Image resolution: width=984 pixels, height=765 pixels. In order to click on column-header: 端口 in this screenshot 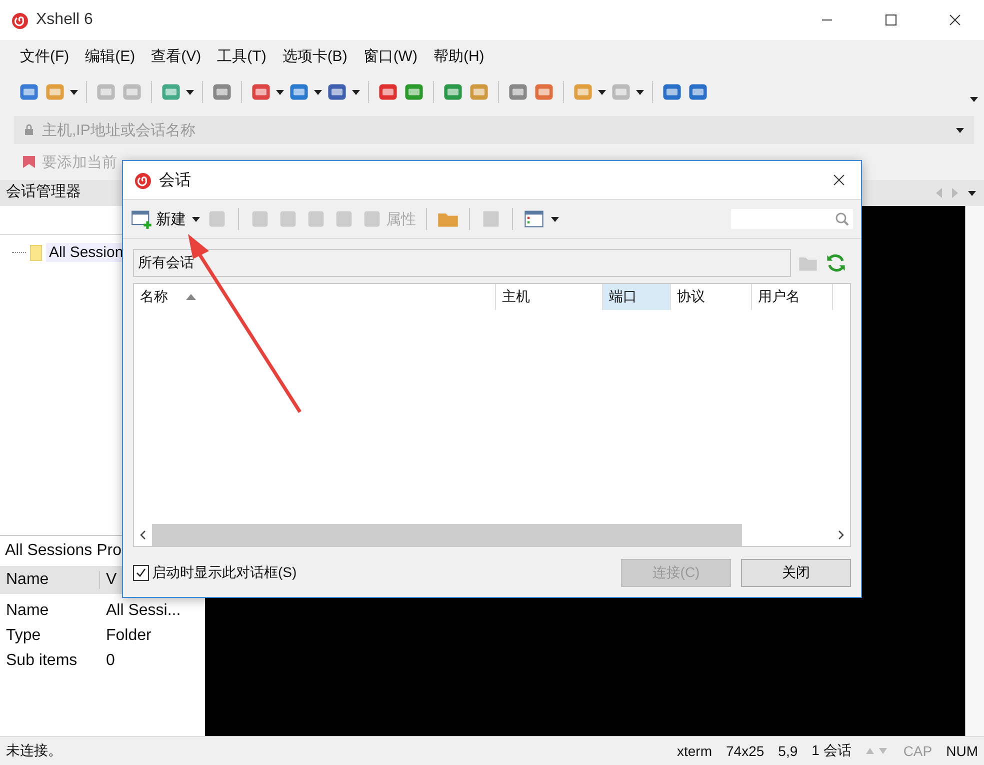, I will do `click(637, 297)`.